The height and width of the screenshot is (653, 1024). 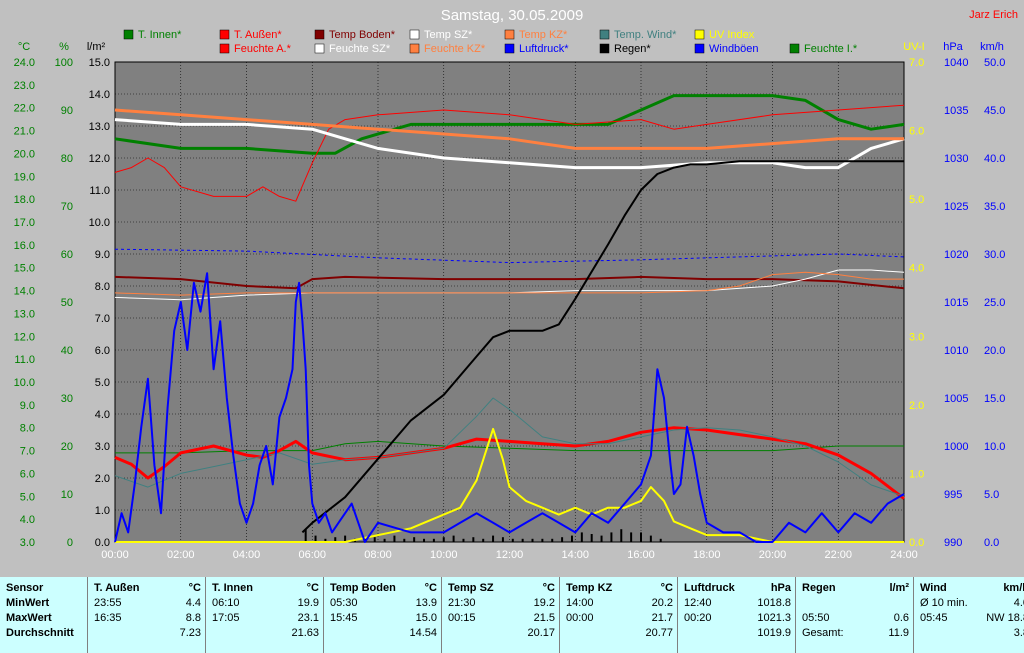 I want to click on stat-max-value: 23.1, so click(x=308, y=618).